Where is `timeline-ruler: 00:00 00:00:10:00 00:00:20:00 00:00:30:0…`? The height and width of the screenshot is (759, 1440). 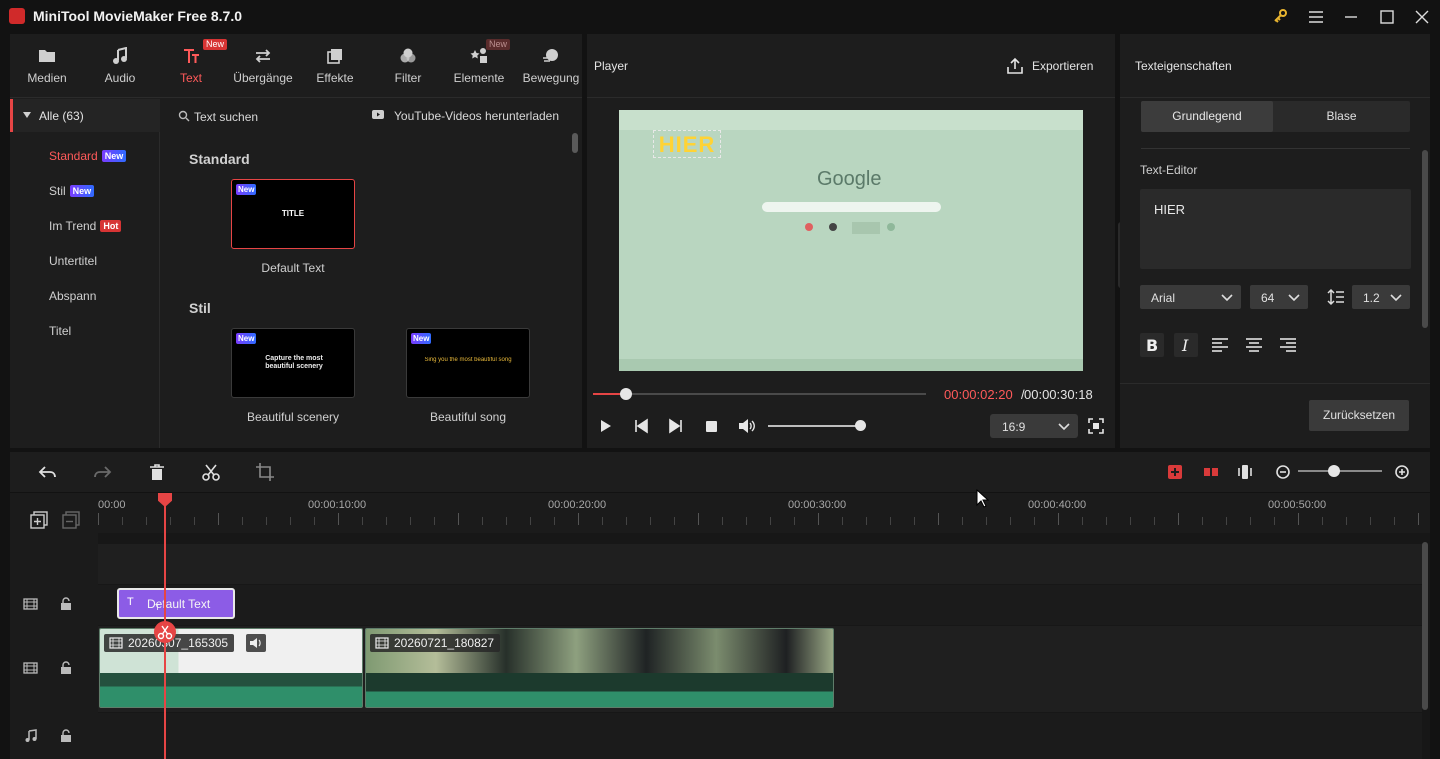 timeline-ruler: 00:00 00:00:10:00 00:00:20:00 00:00:30:0… is located at coordinates (764, 513).